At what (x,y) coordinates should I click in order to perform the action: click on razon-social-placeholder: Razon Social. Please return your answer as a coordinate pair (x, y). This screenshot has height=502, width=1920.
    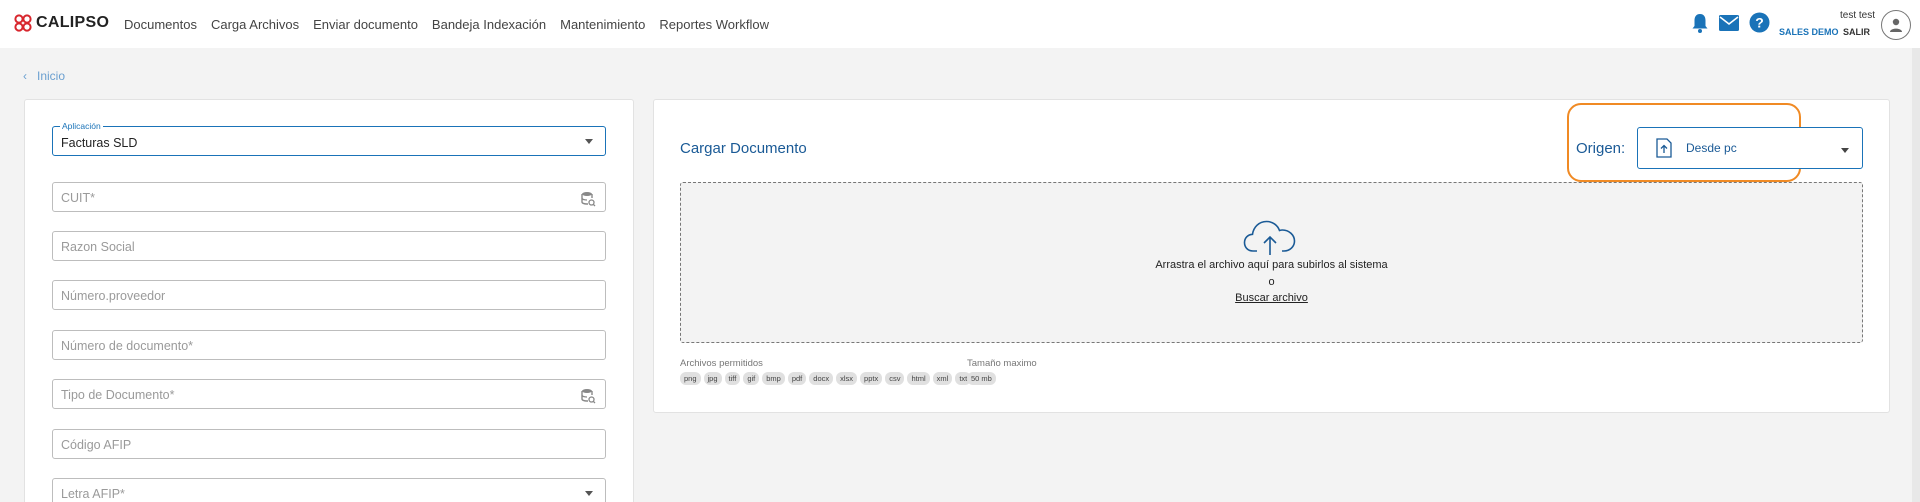
    Looking at the image, I should click on (98, 247).